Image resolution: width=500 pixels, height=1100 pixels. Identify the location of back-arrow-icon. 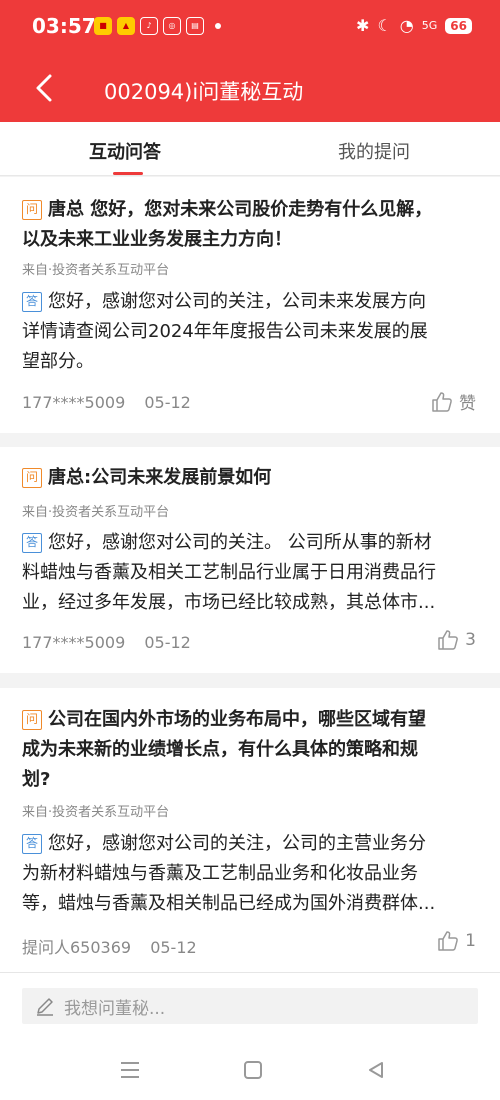
(45, 88).